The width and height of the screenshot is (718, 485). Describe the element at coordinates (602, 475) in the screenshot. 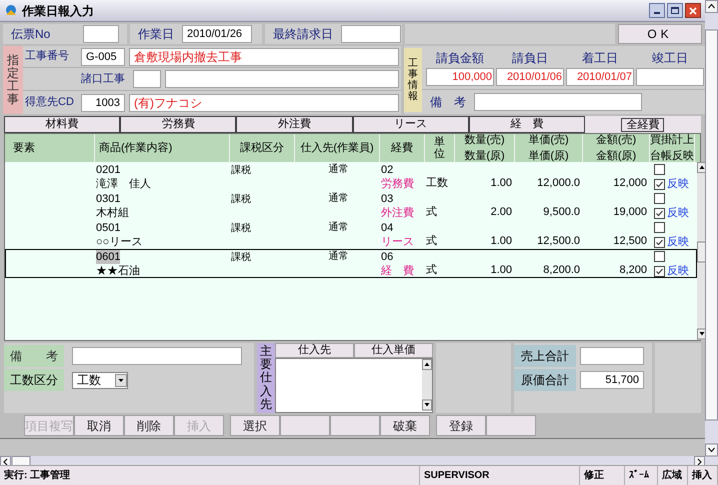

I see `status-bar-item: 修正` at that location.